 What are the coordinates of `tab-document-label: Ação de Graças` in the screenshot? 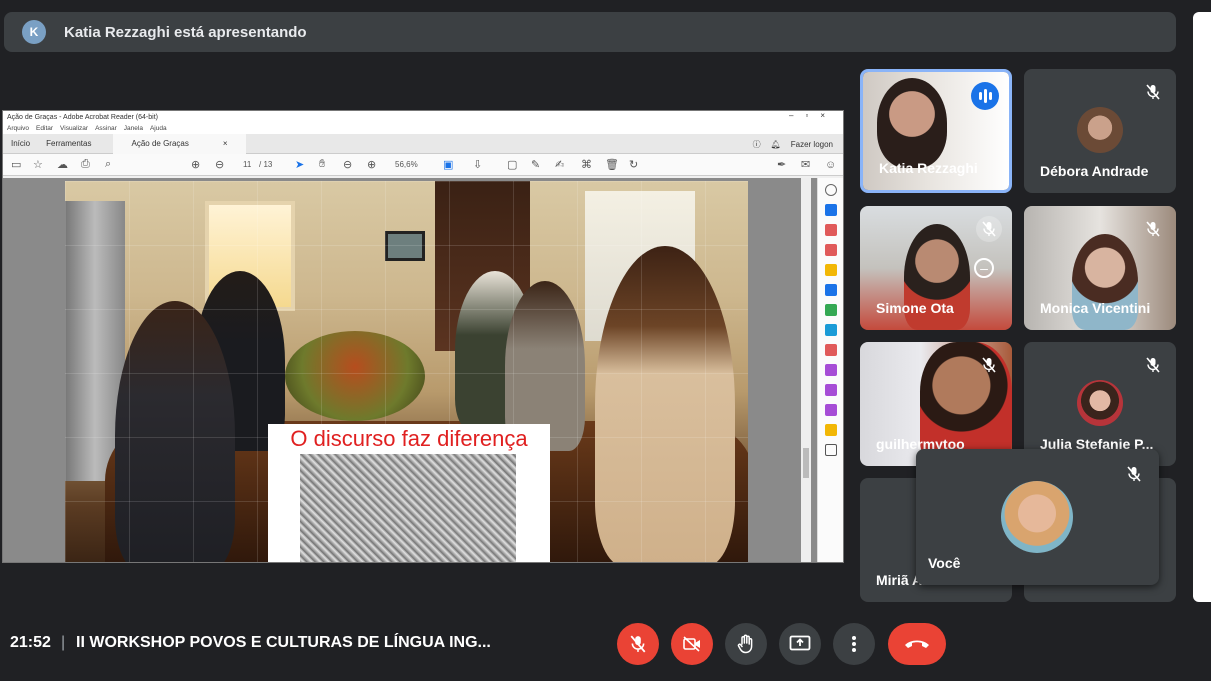 It's located at (160, 143).